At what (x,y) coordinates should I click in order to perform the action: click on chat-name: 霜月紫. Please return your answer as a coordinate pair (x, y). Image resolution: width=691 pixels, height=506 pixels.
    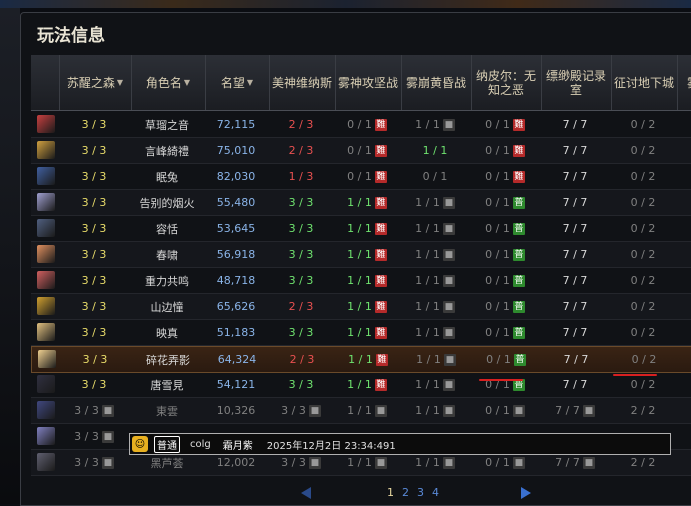
    Looking at the image, I should click on (237, 446).